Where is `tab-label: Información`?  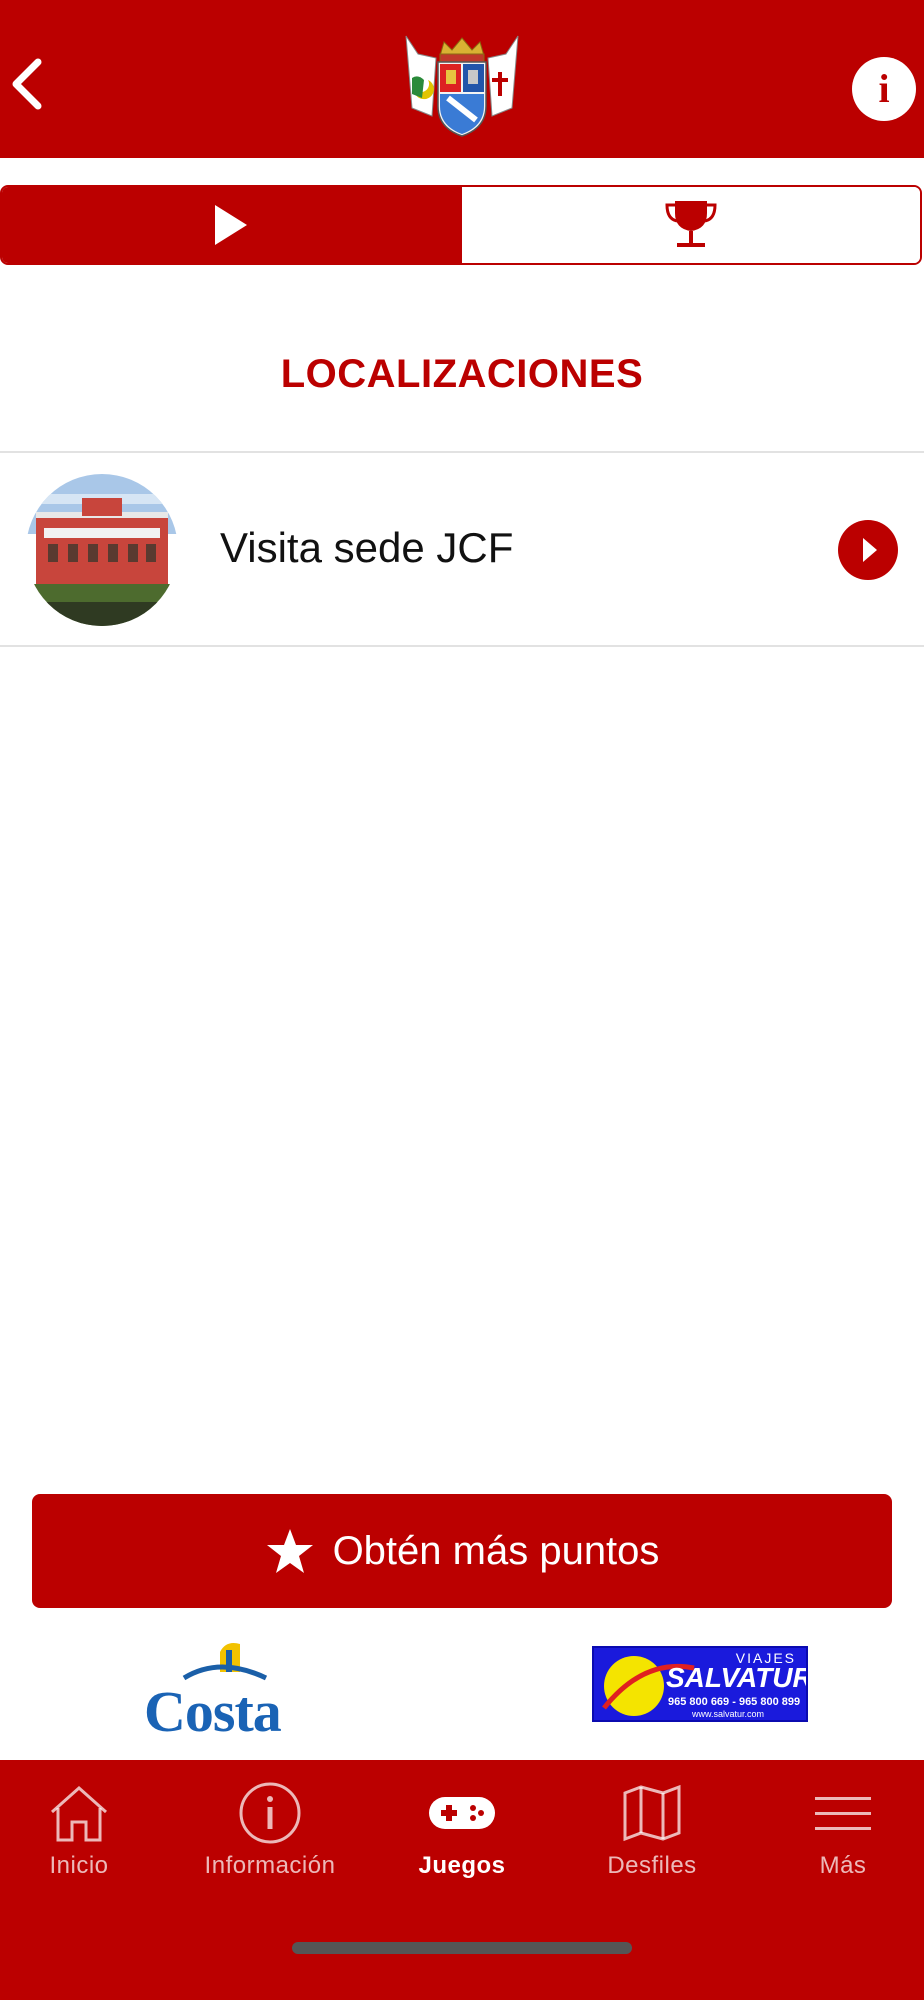
tab-label: Información is located at coordinates (270, 1865).